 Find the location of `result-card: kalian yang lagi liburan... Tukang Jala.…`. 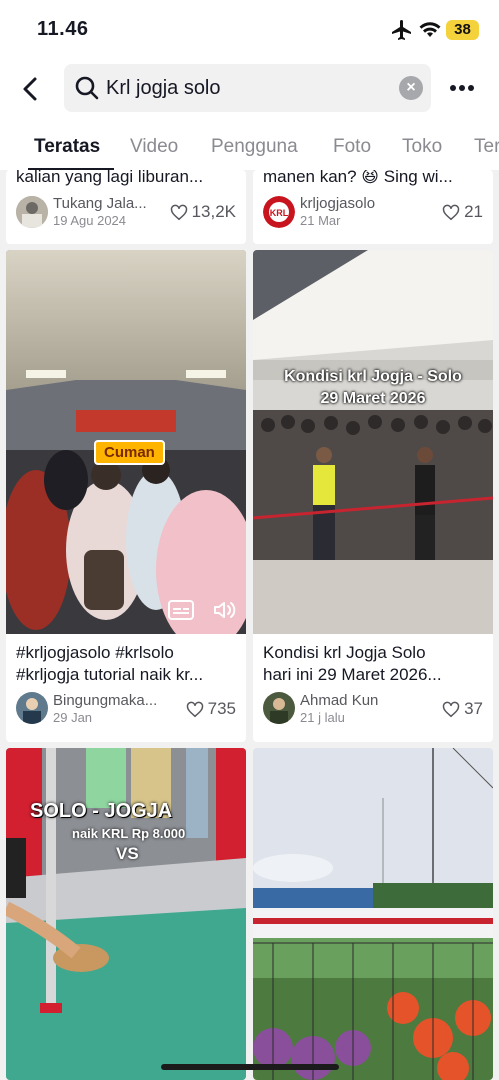

result-card: kalian yang lagi liburan... Tukang Jala.… is located at coordinates (126, 207).